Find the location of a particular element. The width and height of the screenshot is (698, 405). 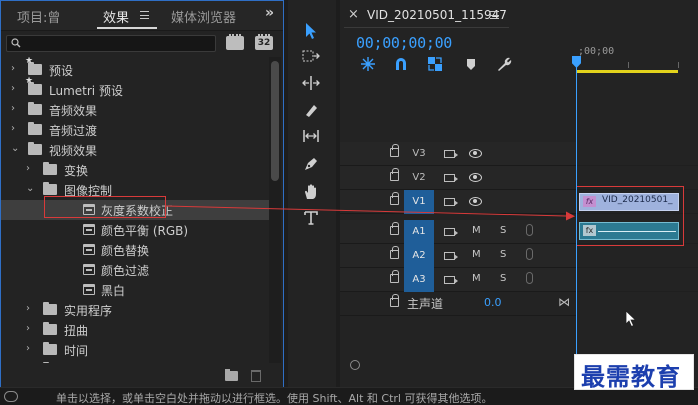

effects-tree-item: › 变换 is located at coordinates (135, 170).